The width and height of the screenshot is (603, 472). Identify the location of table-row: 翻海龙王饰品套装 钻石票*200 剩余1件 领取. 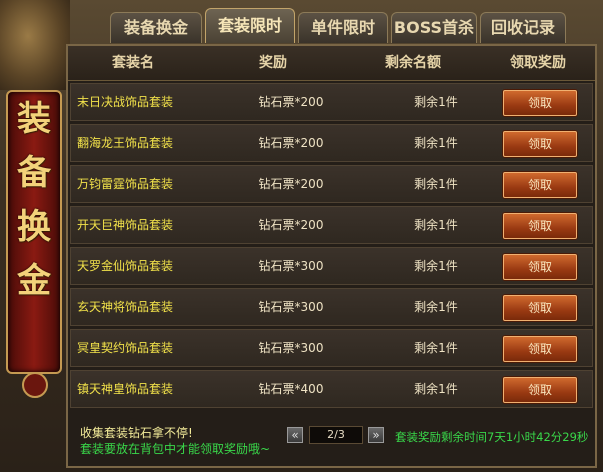
(331, 143).